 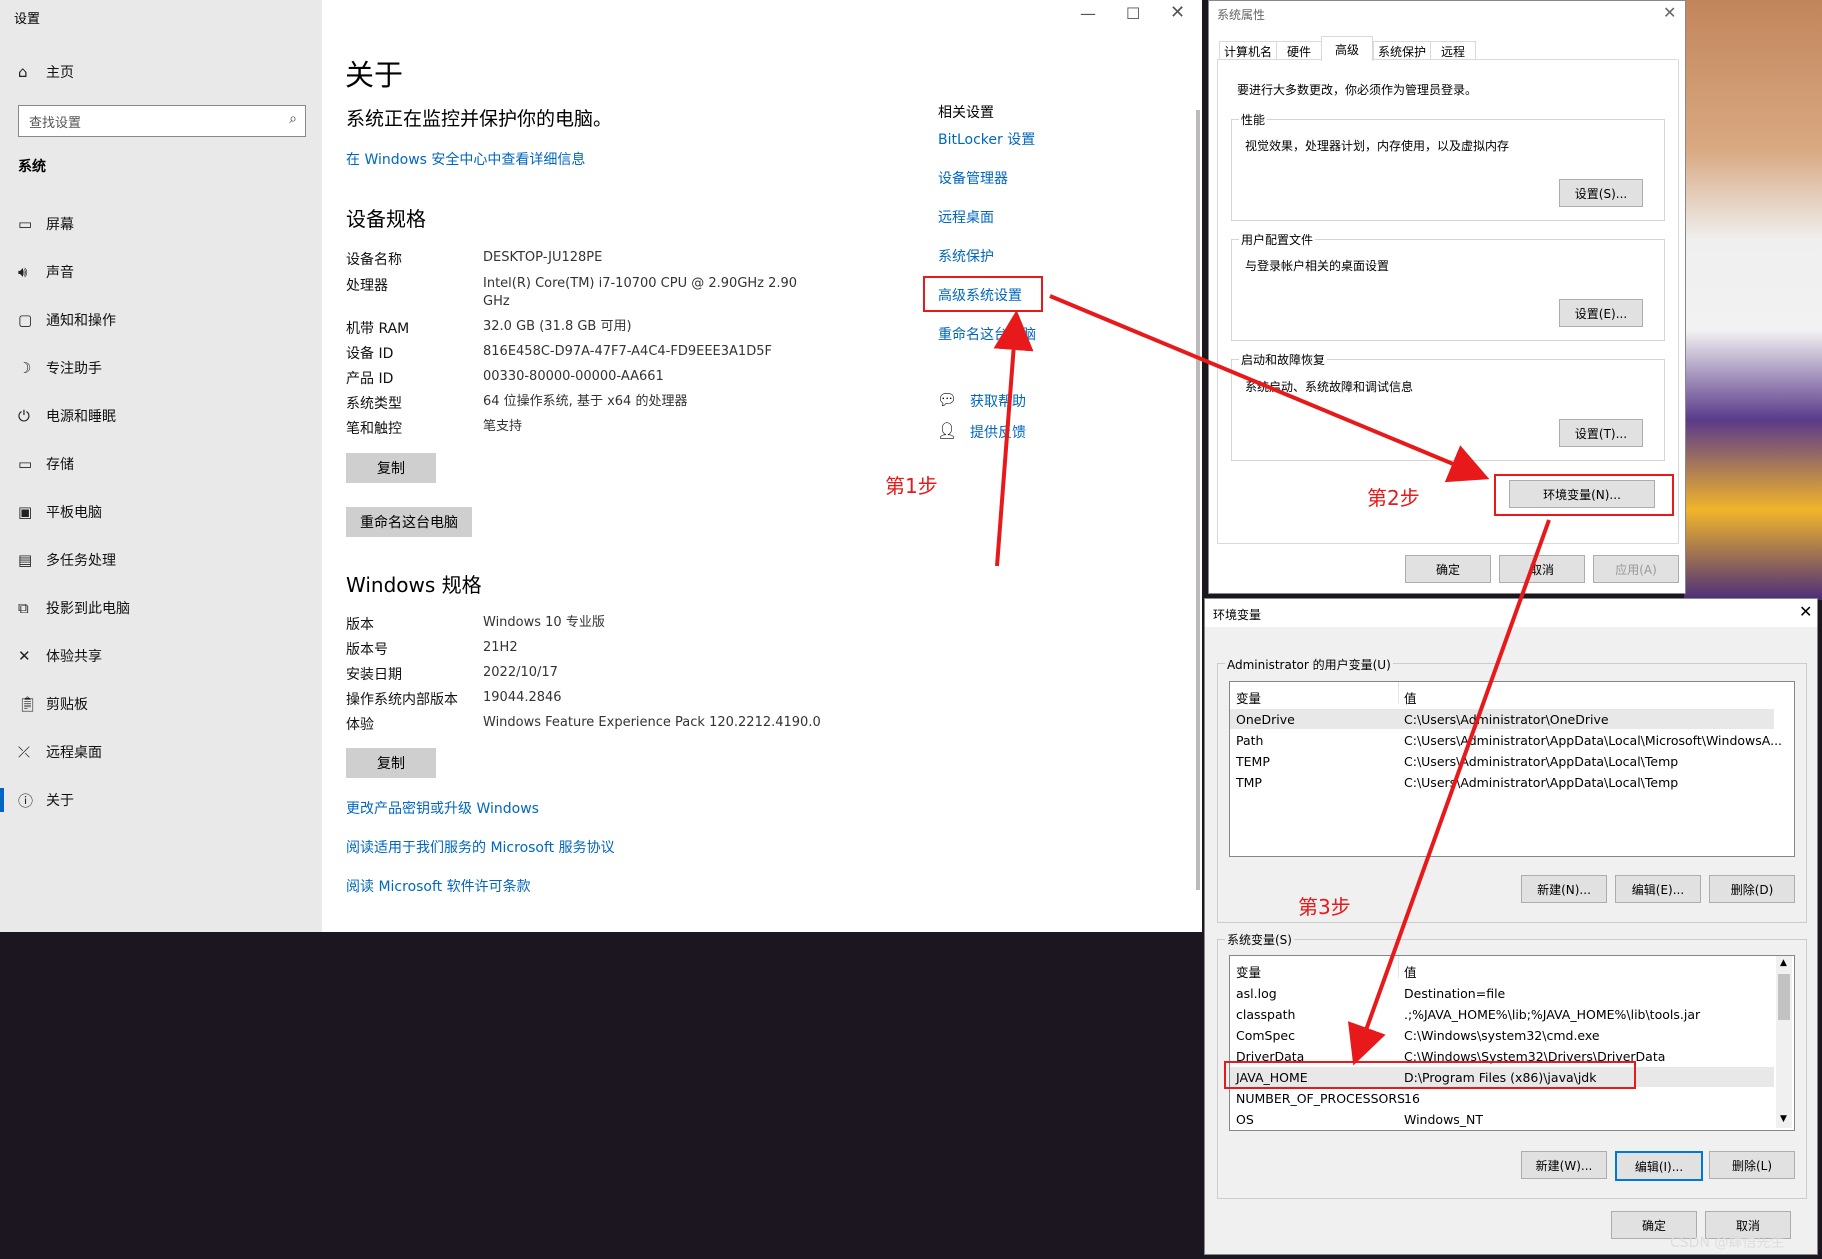 What do you see at coordinates (1013, 438) in the screenshot?
I see `arrow-step1` at bounding box center [1013, 438].